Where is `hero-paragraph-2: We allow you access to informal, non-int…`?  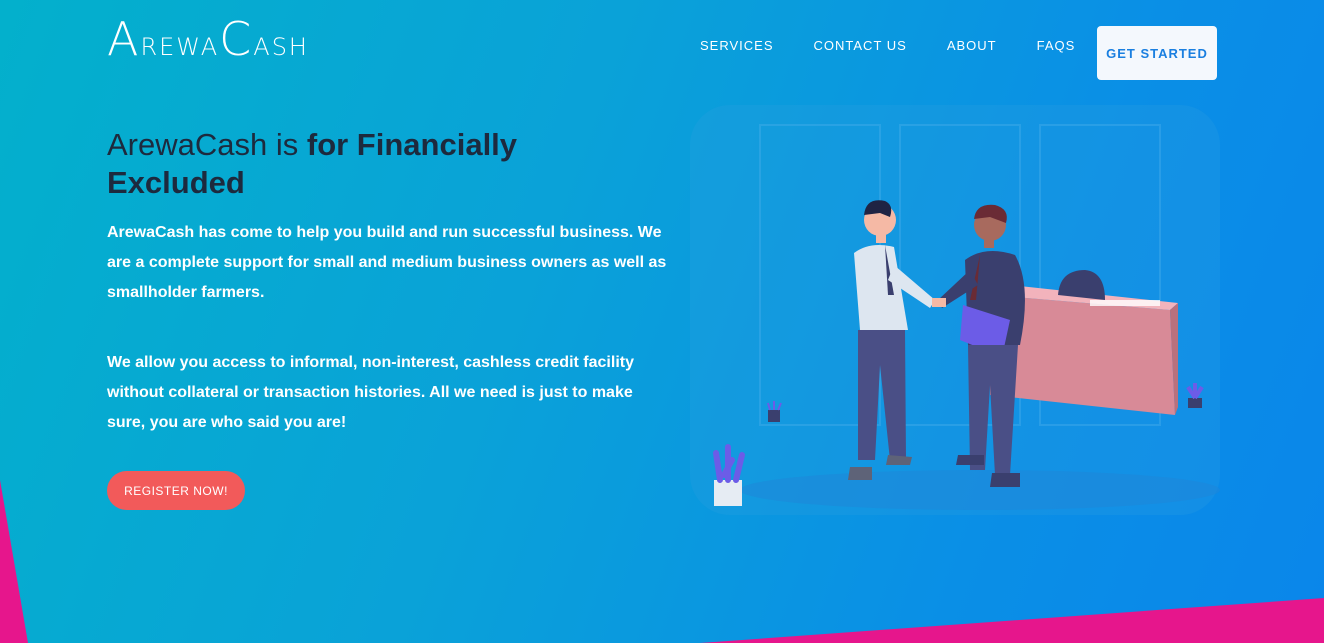 hero-paragraph-2: We allow you access to informal, non-int… is located at coordinates (370, 392).